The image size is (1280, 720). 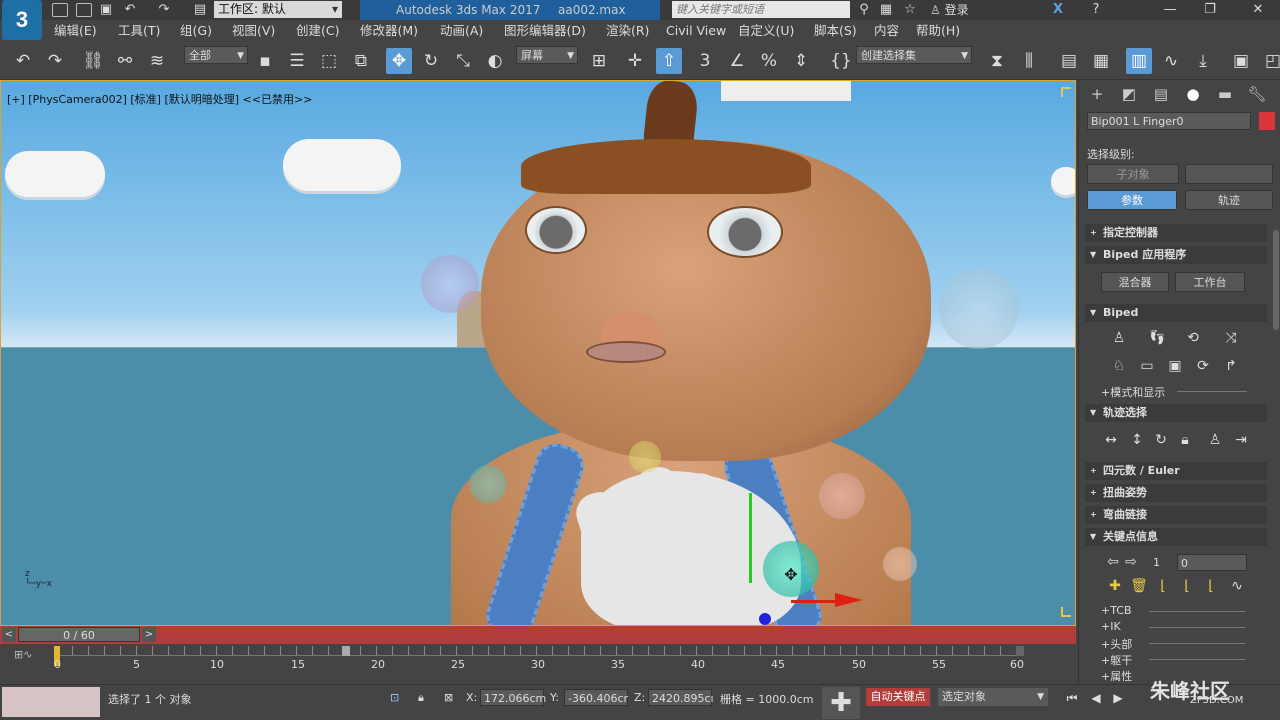 I want to click on pivot-center-icon: ⊞, so click(x=599, y=61).